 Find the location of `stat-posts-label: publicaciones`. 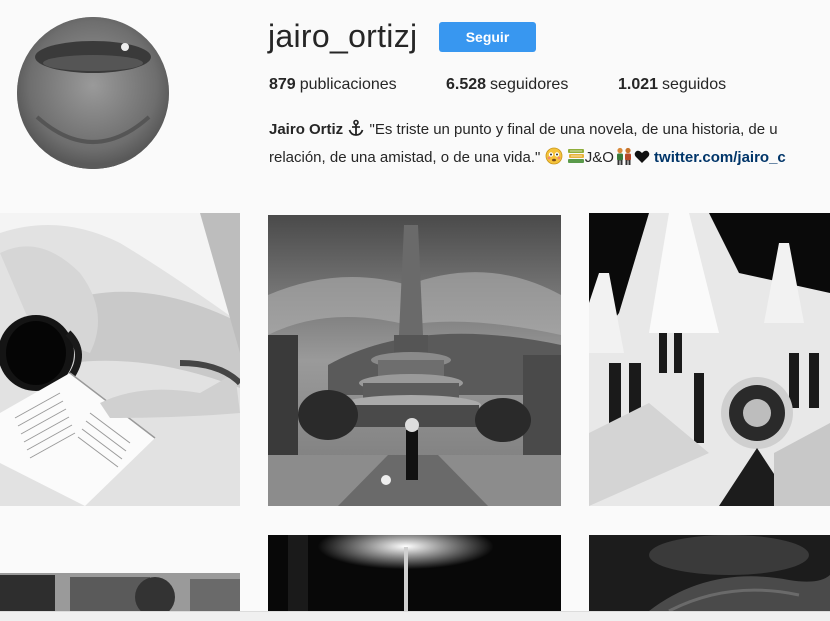

stat-posts-label: publicaciones is located at coordinates (348, 84).